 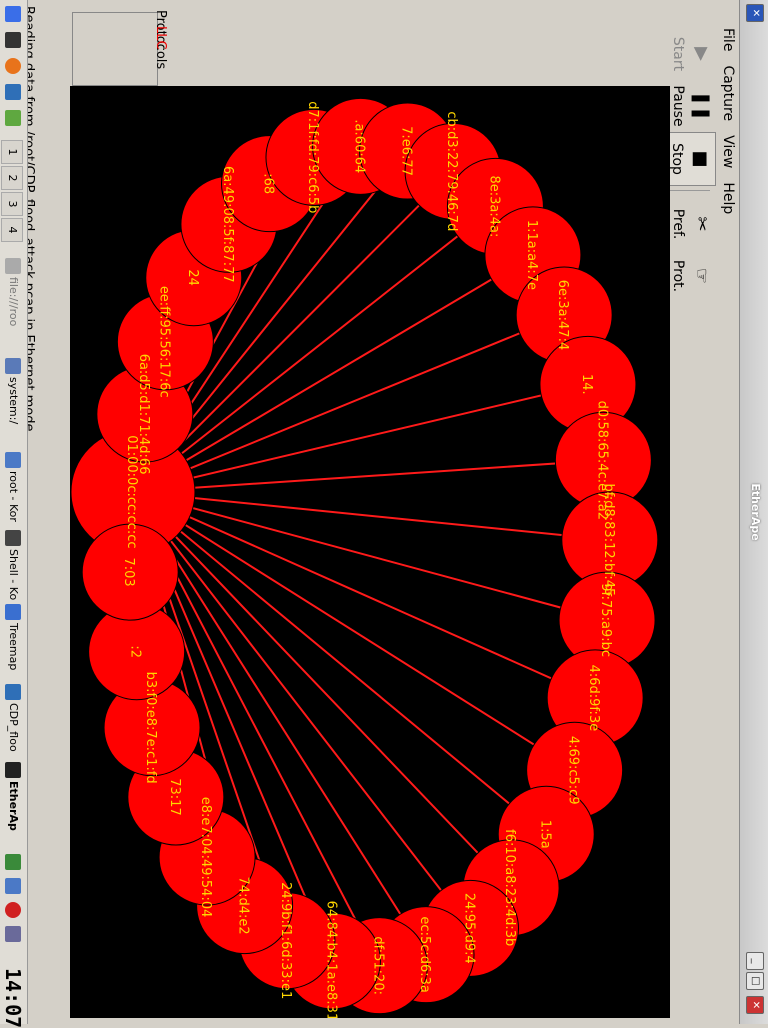 I want to click on task-system: system:/, so click(x=13, y=403).